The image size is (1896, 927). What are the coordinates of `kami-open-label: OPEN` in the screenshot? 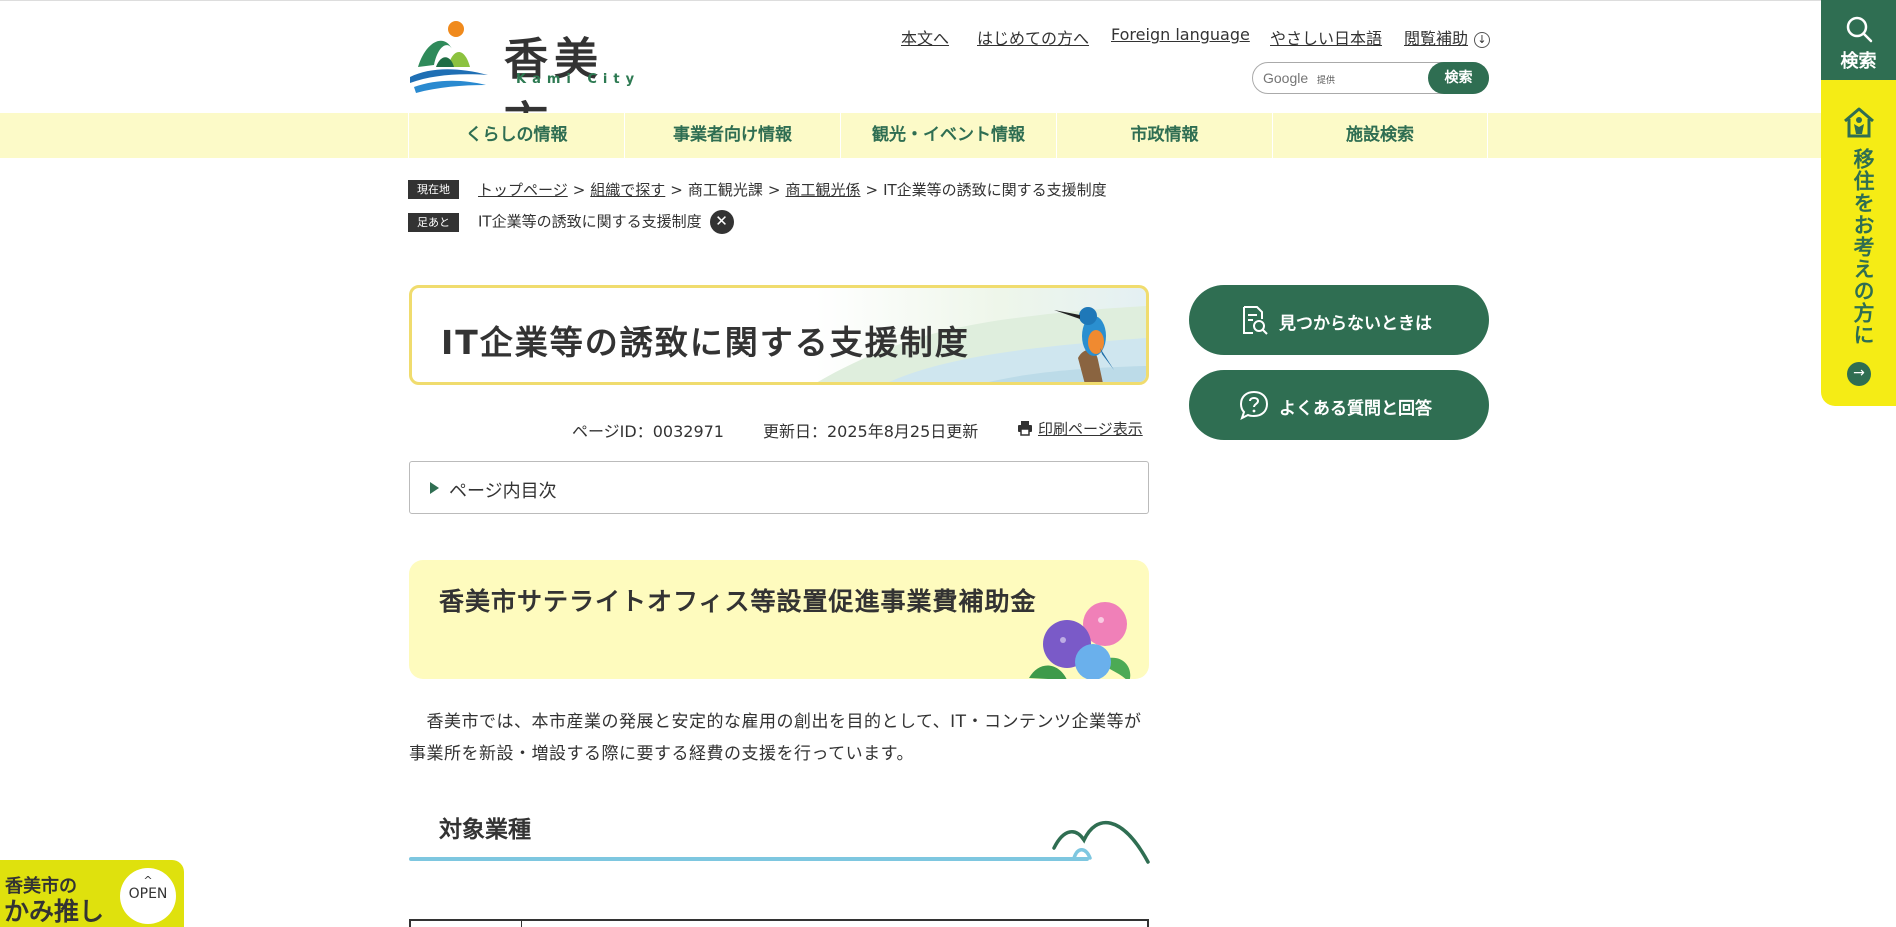 It's located at (148, 894).